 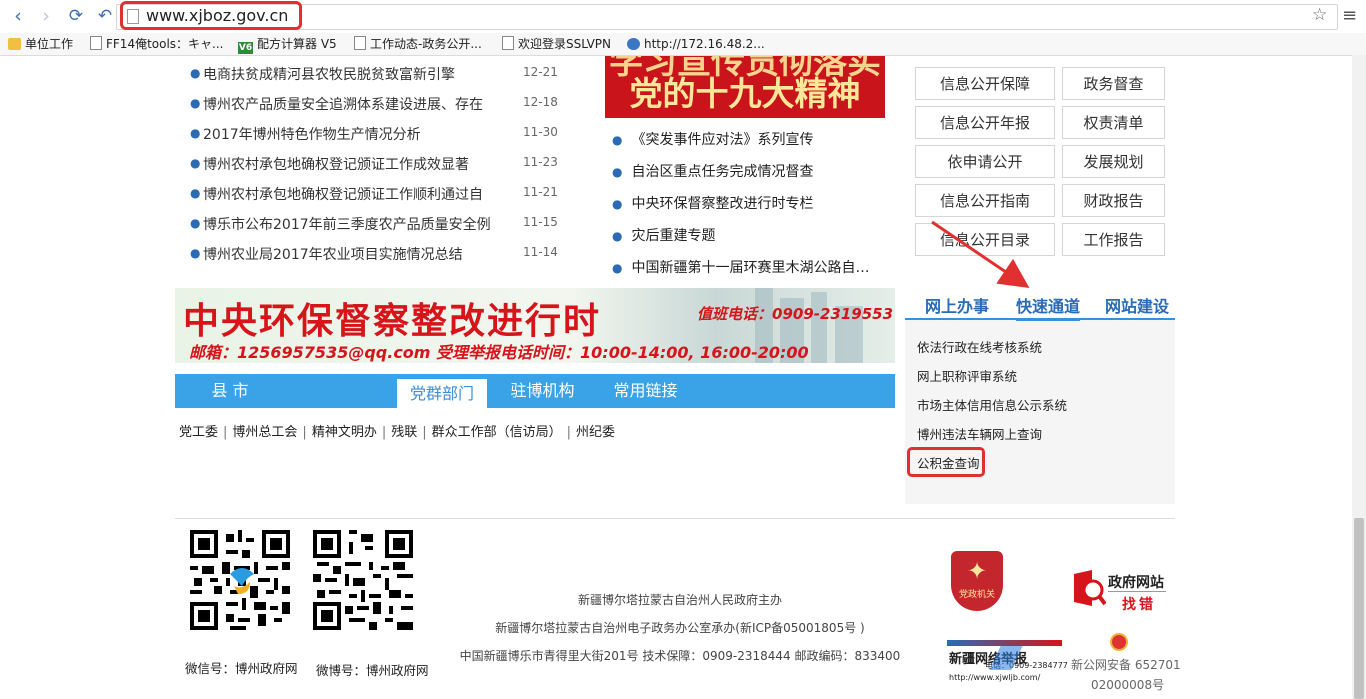 What do you see at coordinates (404, 432) in the screenshot?
I see `dept-link: 残联` at bounding box center [404, 432].